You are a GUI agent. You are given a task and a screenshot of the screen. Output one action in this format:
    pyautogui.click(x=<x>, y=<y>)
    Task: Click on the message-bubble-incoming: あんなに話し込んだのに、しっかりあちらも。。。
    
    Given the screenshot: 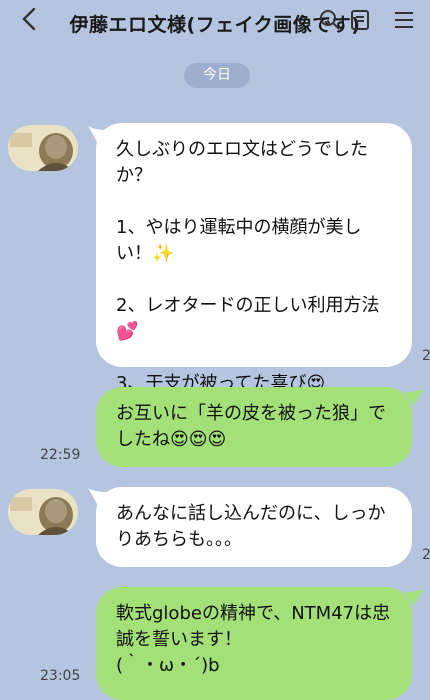 What is the action you would take?
    pyautogui.click(x=254, y=527)
    